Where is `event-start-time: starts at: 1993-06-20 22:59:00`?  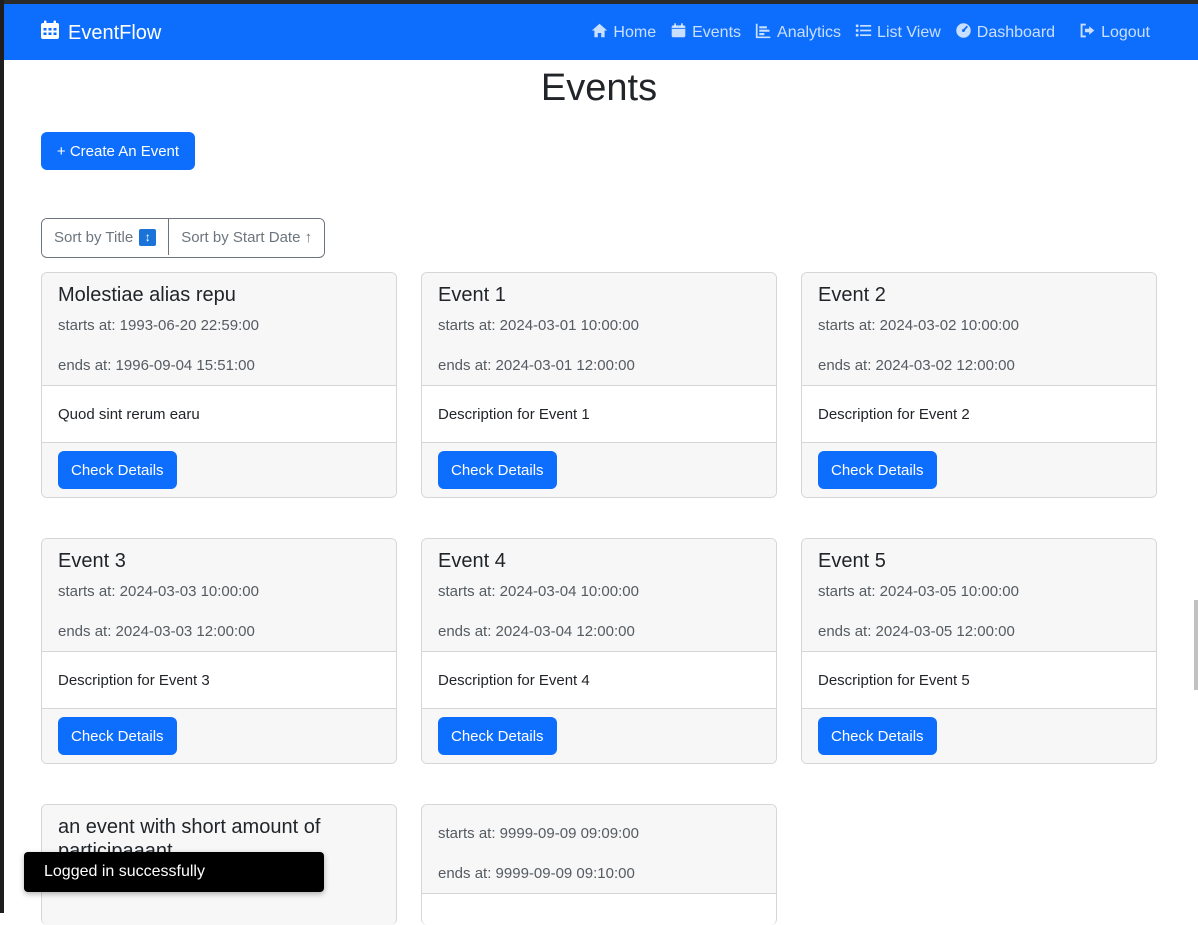
event-start-time: starts at: 1993-06-20 22:59:00 is located at coordinates (158, 325).